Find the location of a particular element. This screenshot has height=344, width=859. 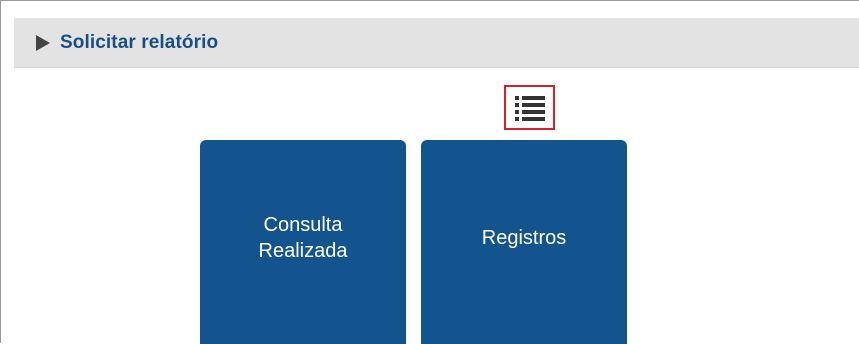

tile-label: Consulta Realizada is located at coordinates (303, 238).